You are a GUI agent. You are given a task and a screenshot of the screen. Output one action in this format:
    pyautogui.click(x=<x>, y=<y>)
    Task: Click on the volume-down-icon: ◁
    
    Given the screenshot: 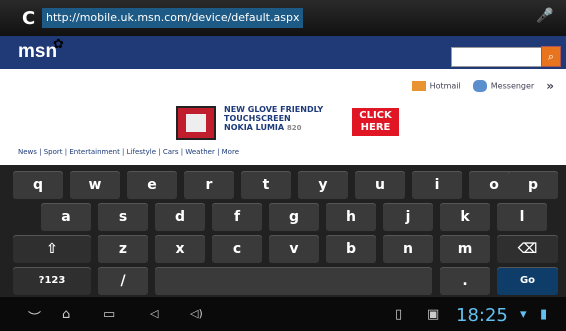 What is the action you would take?
    pyautogui.click(x=154, y=313)
    